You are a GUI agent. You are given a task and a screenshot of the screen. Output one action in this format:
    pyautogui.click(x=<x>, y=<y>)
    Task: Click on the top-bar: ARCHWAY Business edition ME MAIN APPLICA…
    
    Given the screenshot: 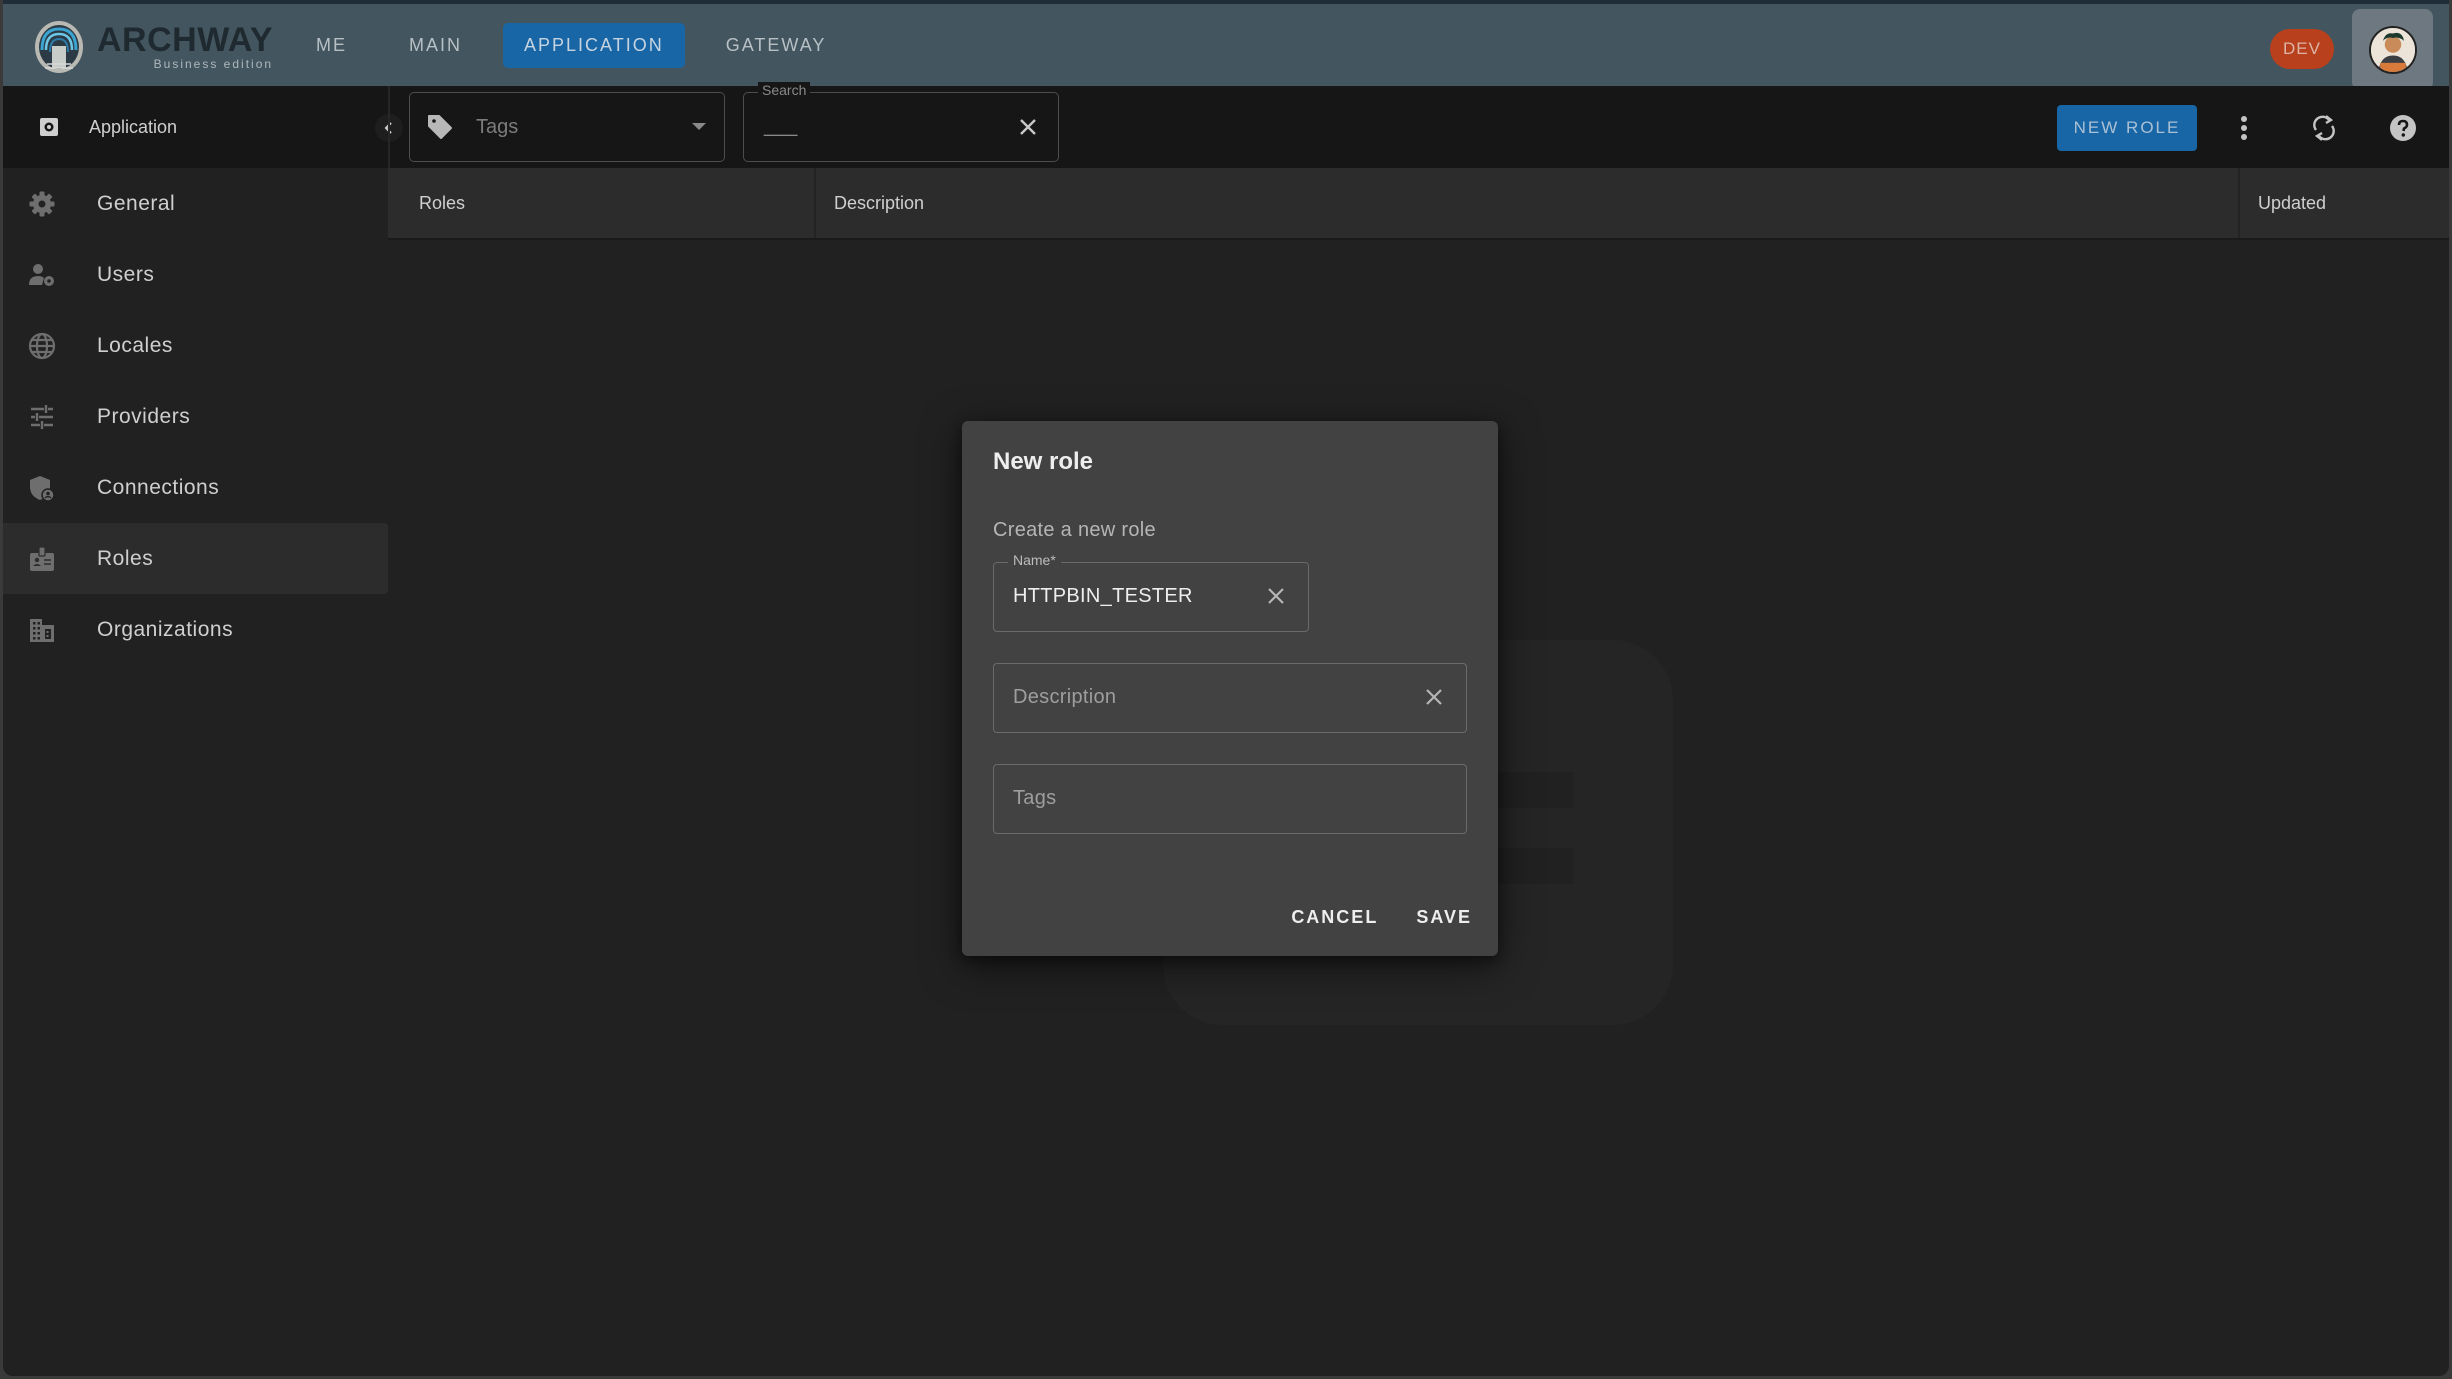 What is the action you would take?
    pyautogui.click(x=1226, y=45)
    